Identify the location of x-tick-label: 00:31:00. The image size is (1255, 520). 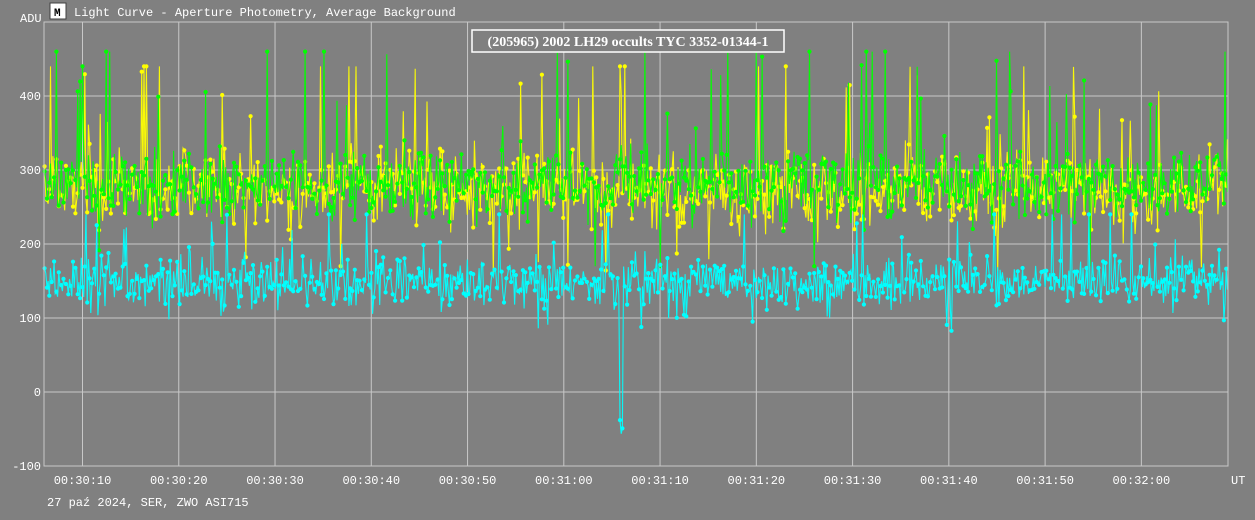
(564, 481).